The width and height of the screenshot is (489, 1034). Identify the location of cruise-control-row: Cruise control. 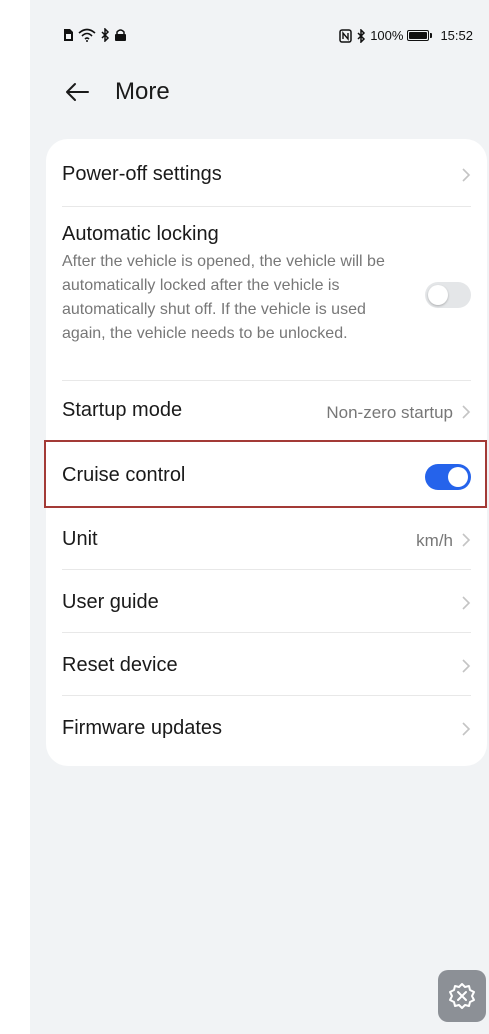
(266, 474).